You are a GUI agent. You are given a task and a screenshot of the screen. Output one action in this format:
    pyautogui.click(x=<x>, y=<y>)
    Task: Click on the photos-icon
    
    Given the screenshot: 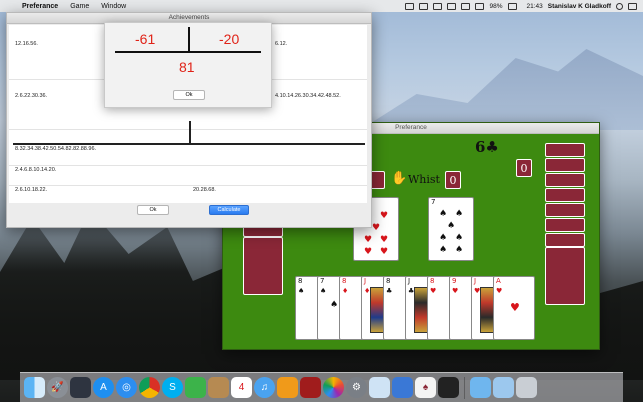 What is the action you would take?
    pyautogui.click(x=333, y=387)
    